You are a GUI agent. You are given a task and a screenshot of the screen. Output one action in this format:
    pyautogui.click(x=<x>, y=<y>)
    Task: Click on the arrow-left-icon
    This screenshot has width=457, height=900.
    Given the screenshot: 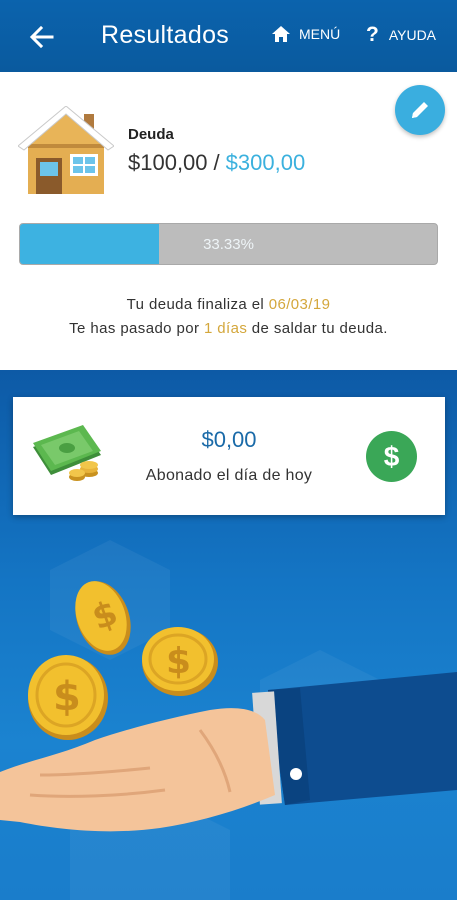 What is the action you would take?
    pyautogui.click(x=41, y=37)
    